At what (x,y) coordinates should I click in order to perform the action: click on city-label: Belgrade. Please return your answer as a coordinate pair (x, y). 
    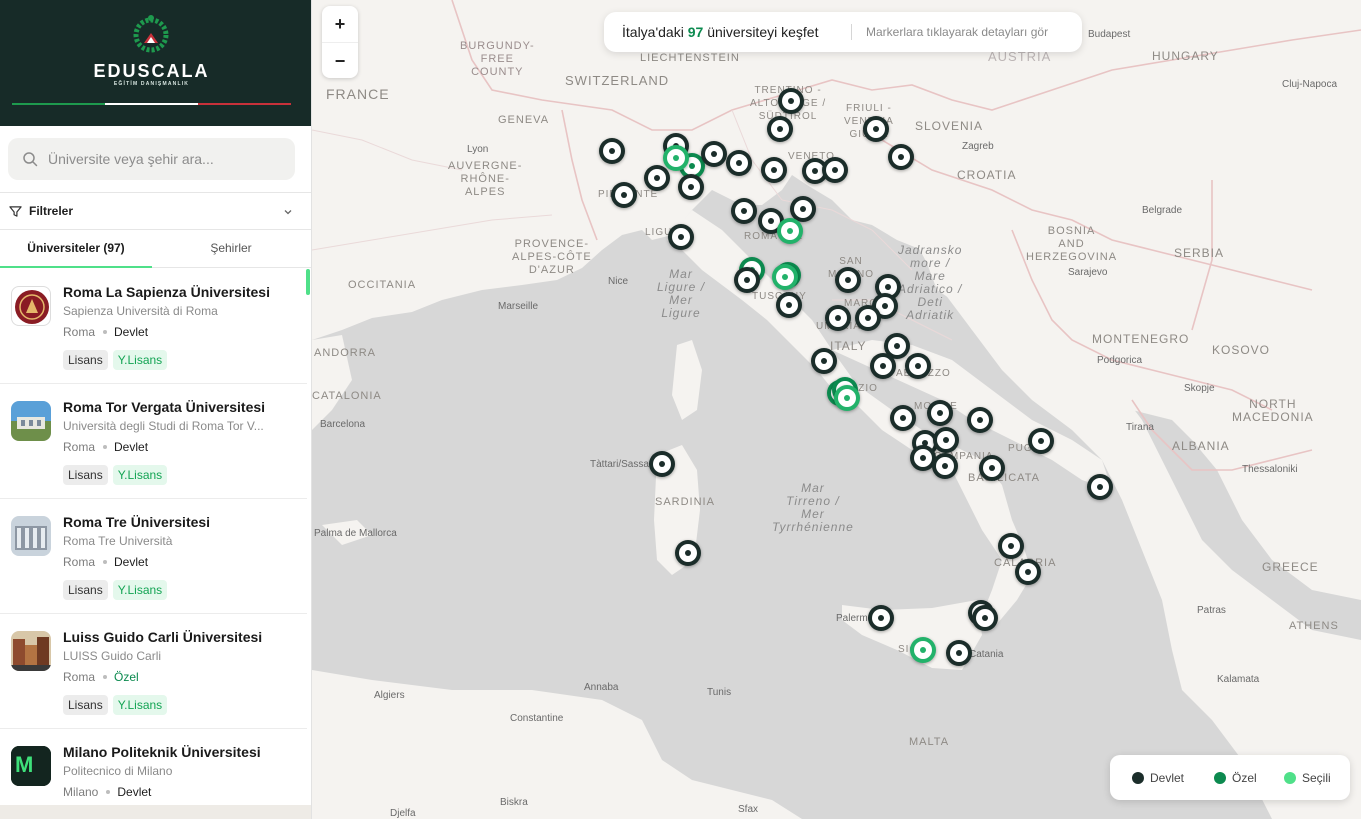
    Looking at the image, I should click on (1162, 210).